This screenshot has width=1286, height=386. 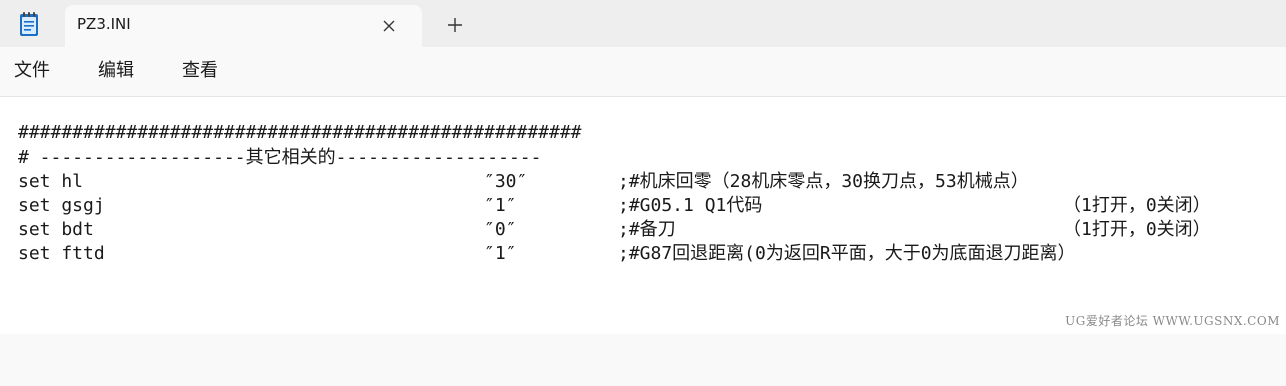 I want to click on setting-line: set hl ″30″ ;#机床回零（28机床零点，30换刀点，53机械点）, so click(x=643, y=182).